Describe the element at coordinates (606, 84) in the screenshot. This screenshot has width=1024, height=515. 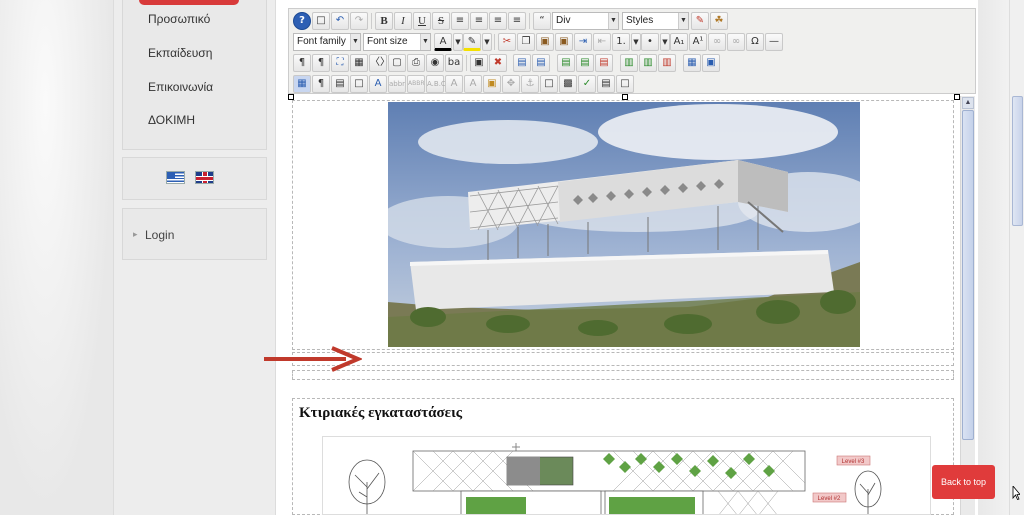
I see `table-icon: ▤` at that location.